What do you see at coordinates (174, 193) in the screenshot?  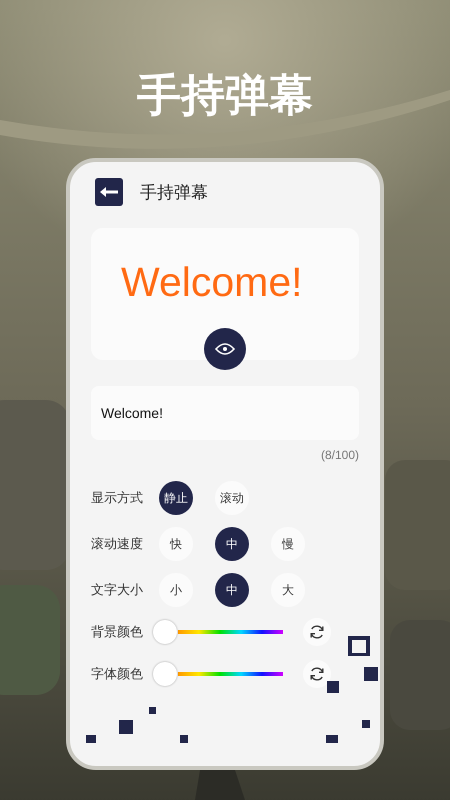 I see `screen-title: 手持弹幕` at bounding box center [174, 193].